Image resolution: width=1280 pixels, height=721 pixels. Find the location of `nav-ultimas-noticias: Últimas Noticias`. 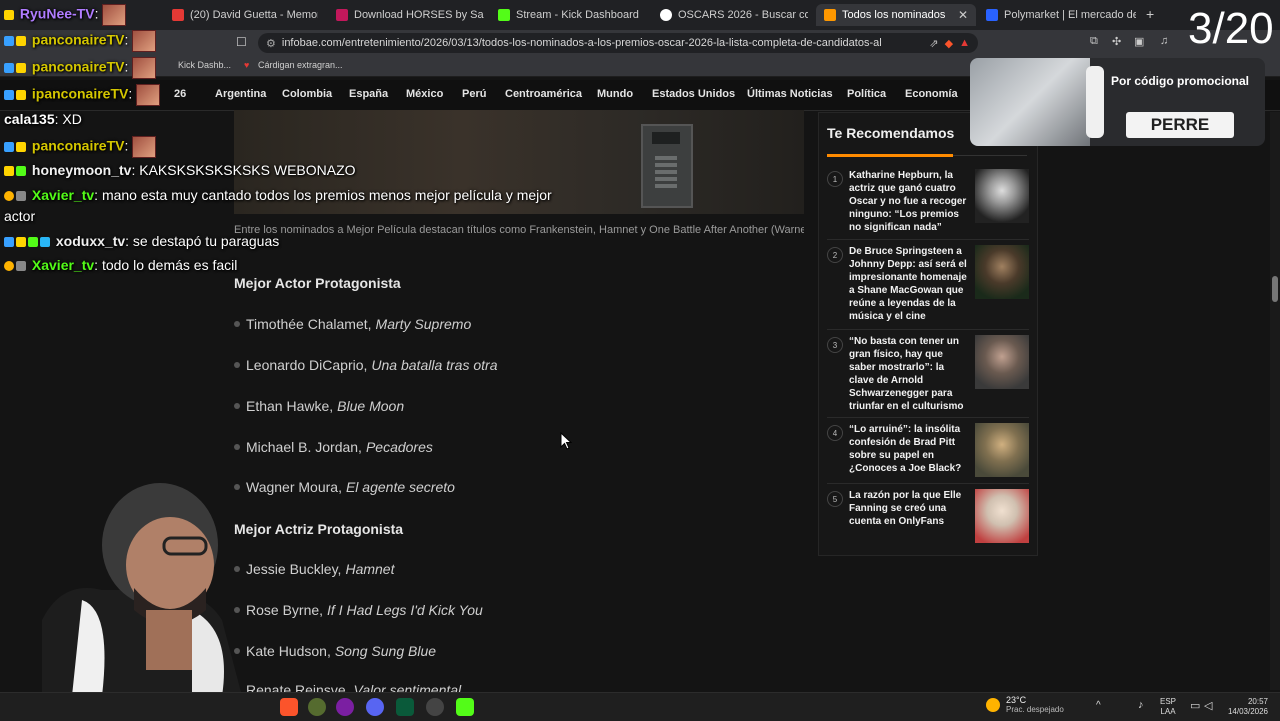

nav-ultimas-noticias: Últimas Noticias is located at coordinates (790, 94).